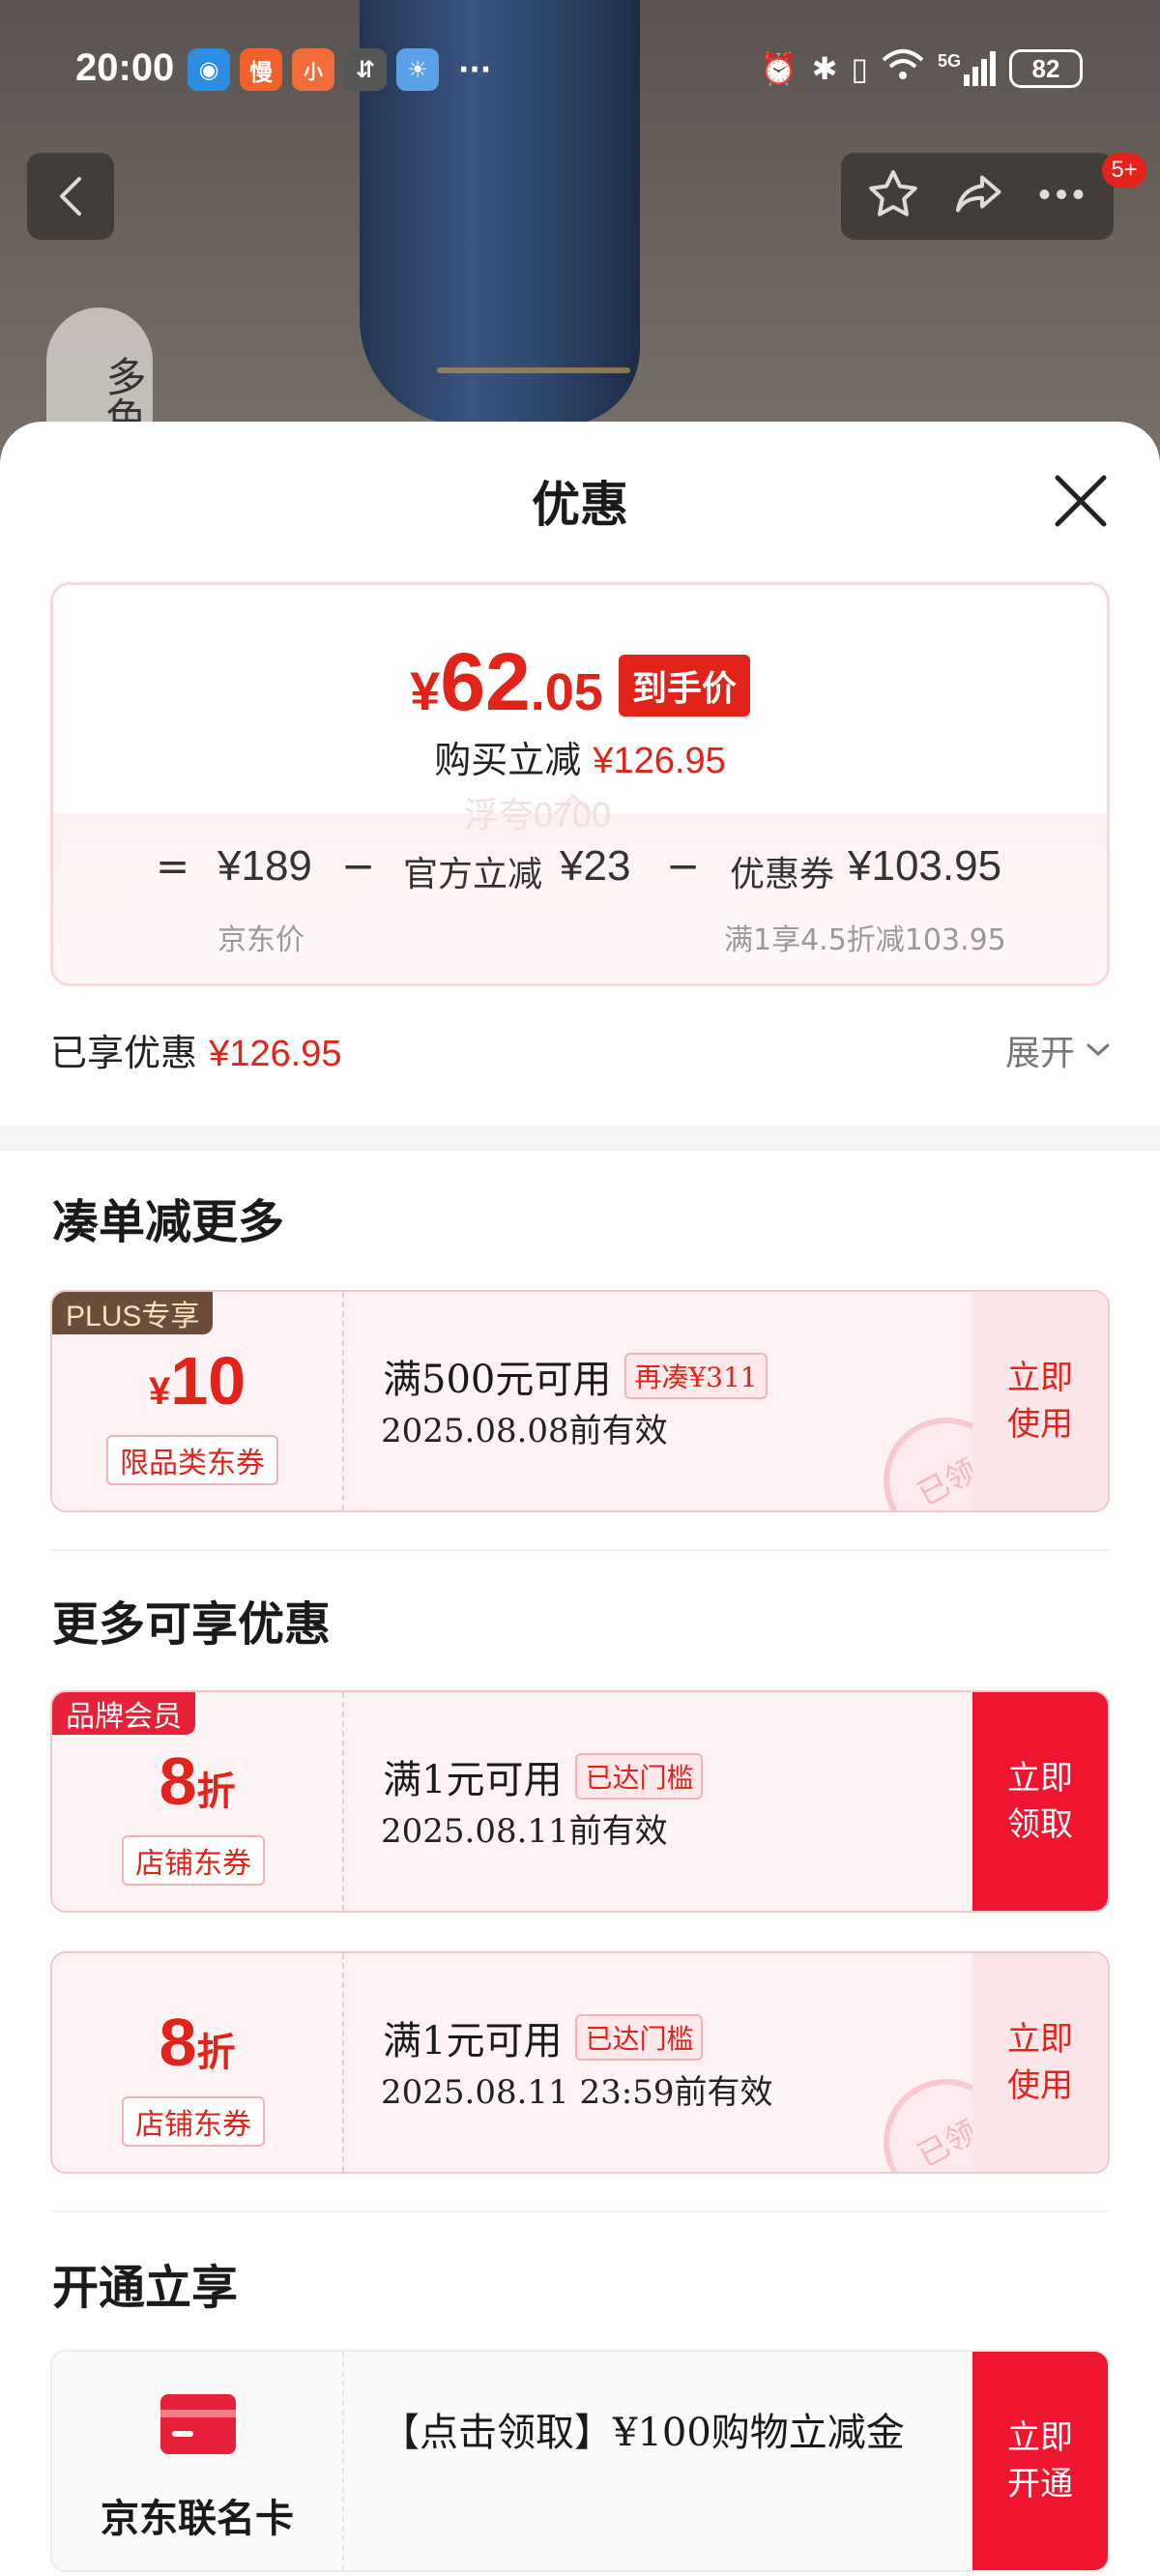  Describe the element at coordinates (524, 1431) in the screenshot. I see `coupon-expiry: 2025.08.08前有效` at that location.